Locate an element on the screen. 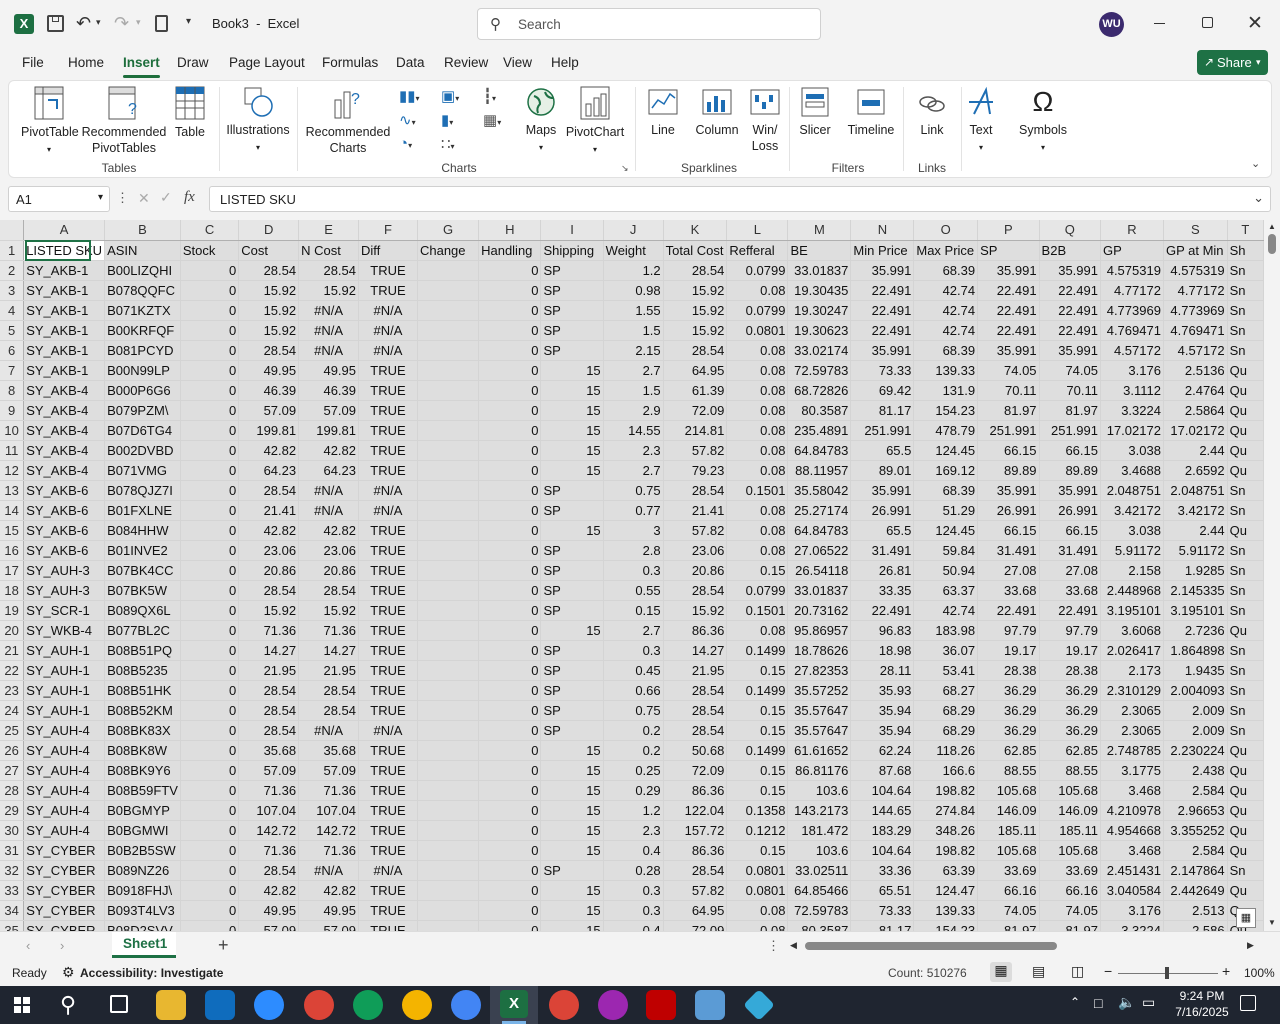 The height and width of the screenshot is (1024, 1280). cell: 35.94 is located at coordinates (882, 730).